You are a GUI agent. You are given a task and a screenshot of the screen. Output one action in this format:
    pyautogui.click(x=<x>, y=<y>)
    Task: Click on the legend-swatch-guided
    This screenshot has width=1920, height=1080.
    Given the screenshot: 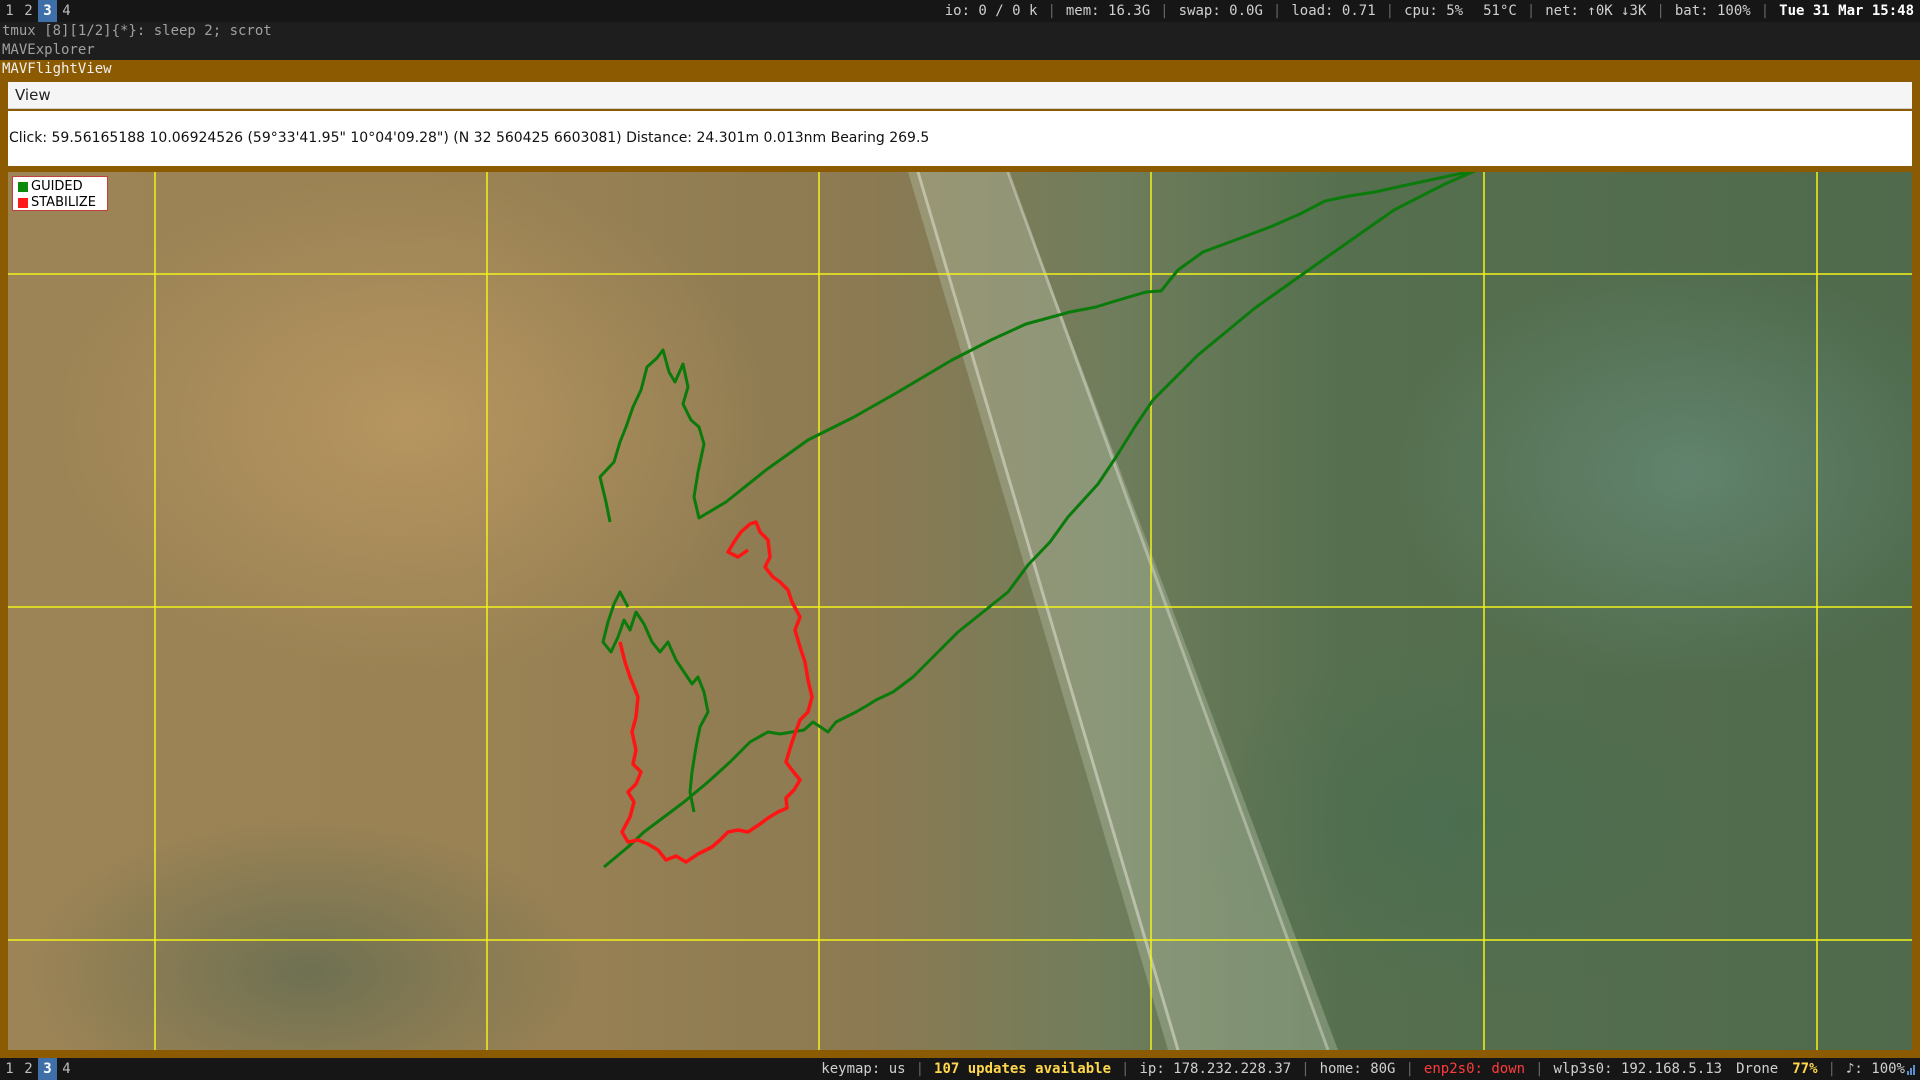 What is the action you would take?
    pyautogui.click(x=23, y=187)
    